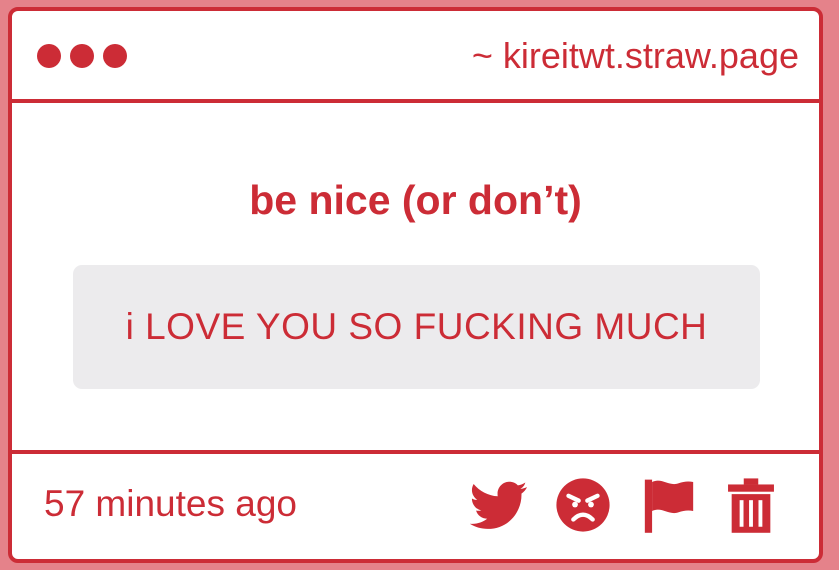  I want to click on react-angry-button, so click(583, 505).